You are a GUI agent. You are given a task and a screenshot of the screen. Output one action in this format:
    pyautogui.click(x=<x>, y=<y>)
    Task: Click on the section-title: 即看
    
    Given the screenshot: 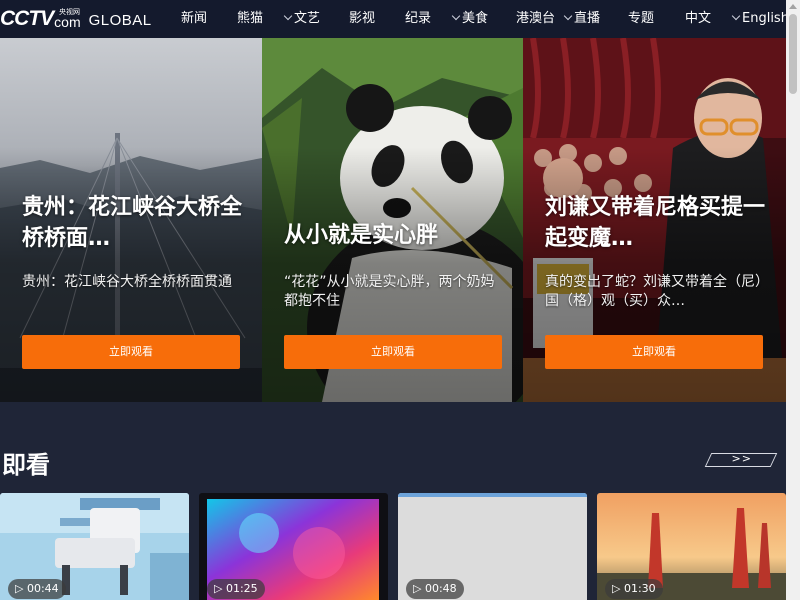 What is the action you would take?
    pyautogui.click(x=26, y=465)
    